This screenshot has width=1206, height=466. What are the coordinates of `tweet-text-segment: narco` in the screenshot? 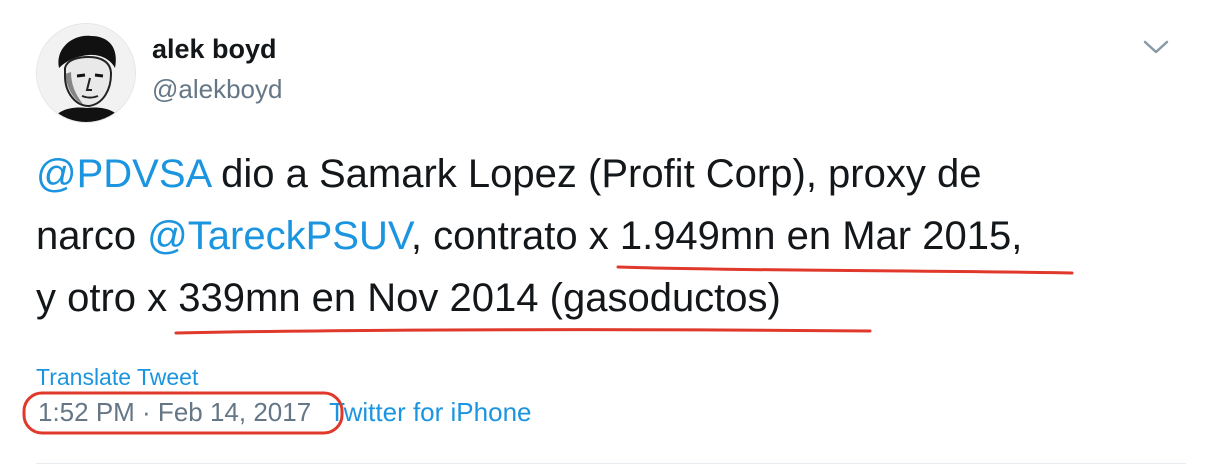 It's located at (92, 236).